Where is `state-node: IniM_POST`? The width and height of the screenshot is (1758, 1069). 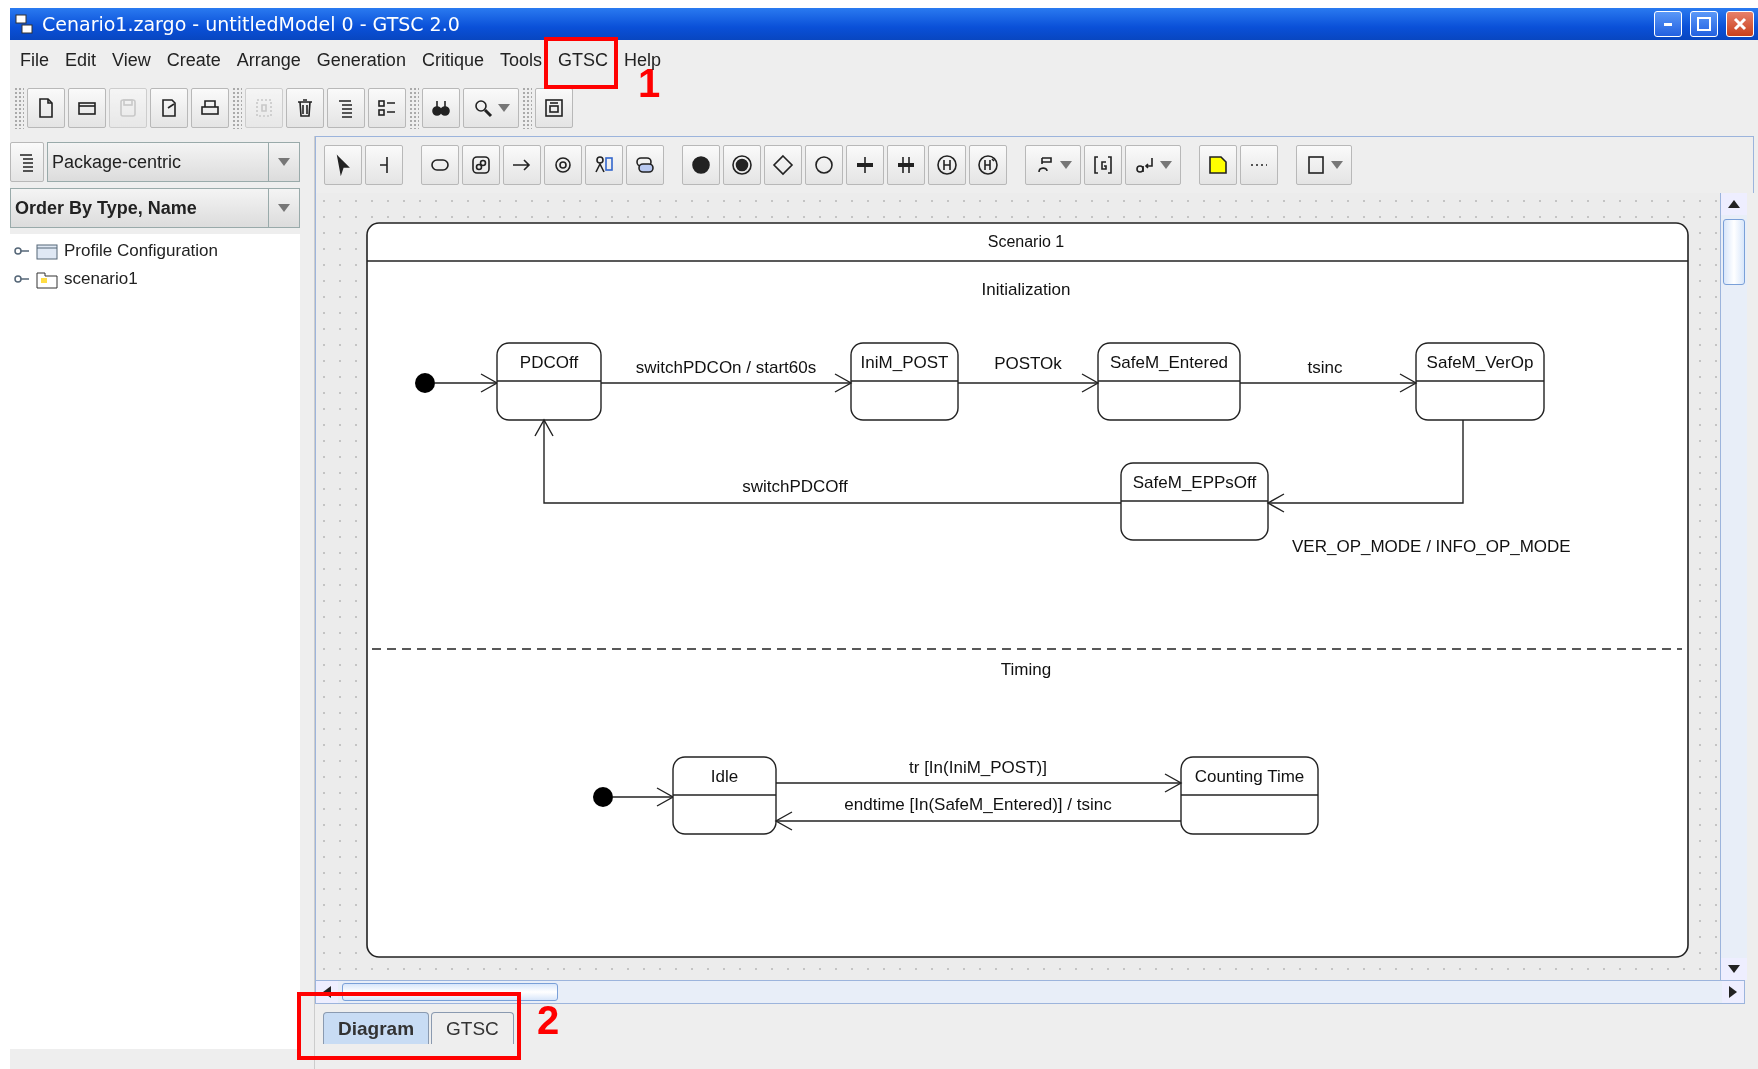
state-node: IniM_POST is located at coordinates (904, 381).